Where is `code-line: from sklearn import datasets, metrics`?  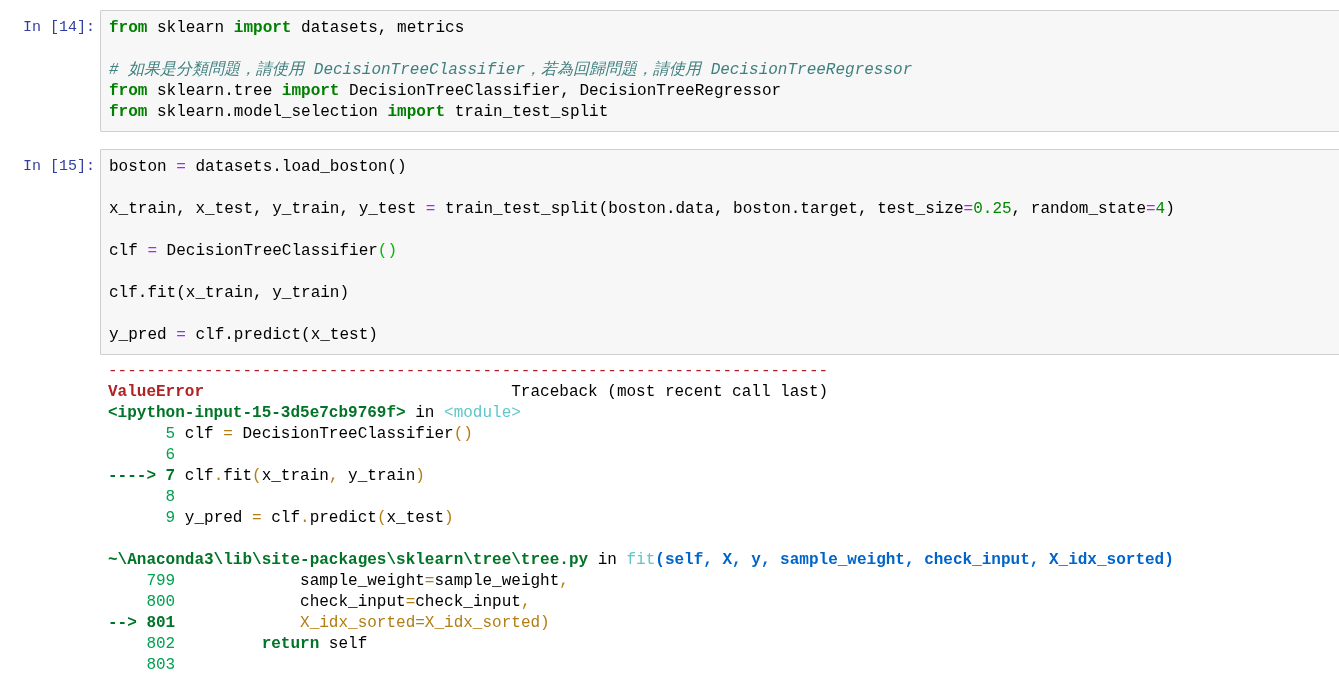 code-line: from sklearn import datasets, metrics is located at coordinates (287, 28).